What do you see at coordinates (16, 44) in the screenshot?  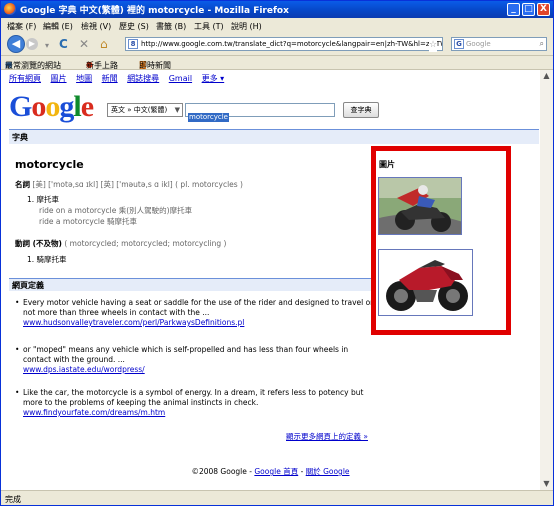 I see `back-button: ◀` at bounding box center [16, 44].